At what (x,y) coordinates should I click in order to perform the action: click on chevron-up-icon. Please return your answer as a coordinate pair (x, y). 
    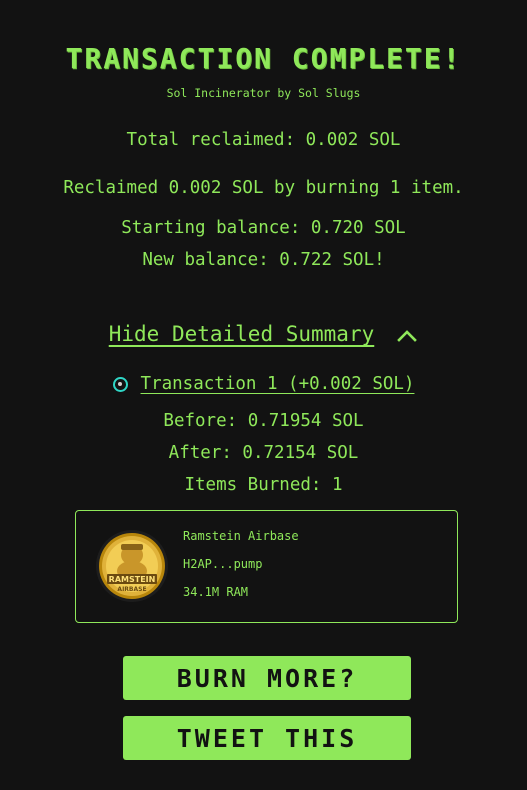
    Looking at the image, I should click on (407, 336).